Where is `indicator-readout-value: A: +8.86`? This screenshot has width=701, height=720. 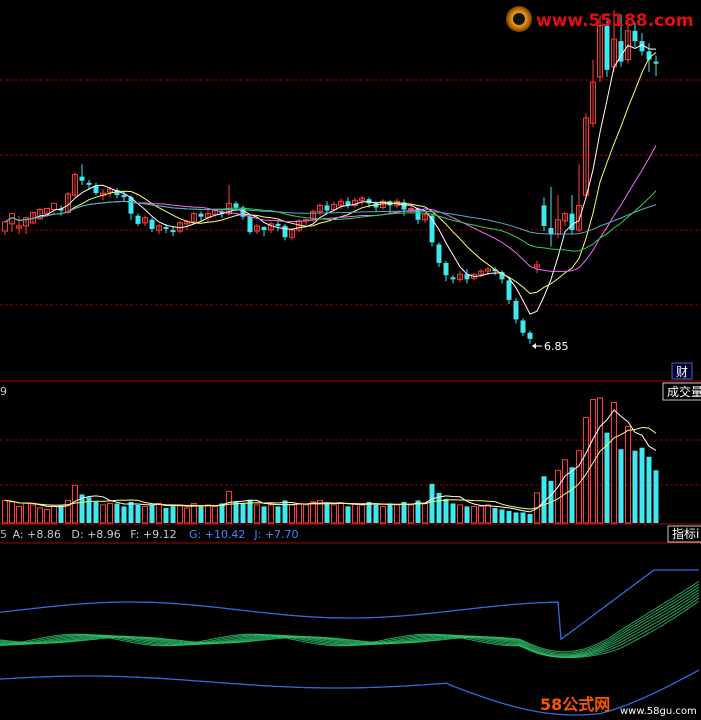
indicator-readout-value: A: +8.86 is located at coordinates (37, 534).